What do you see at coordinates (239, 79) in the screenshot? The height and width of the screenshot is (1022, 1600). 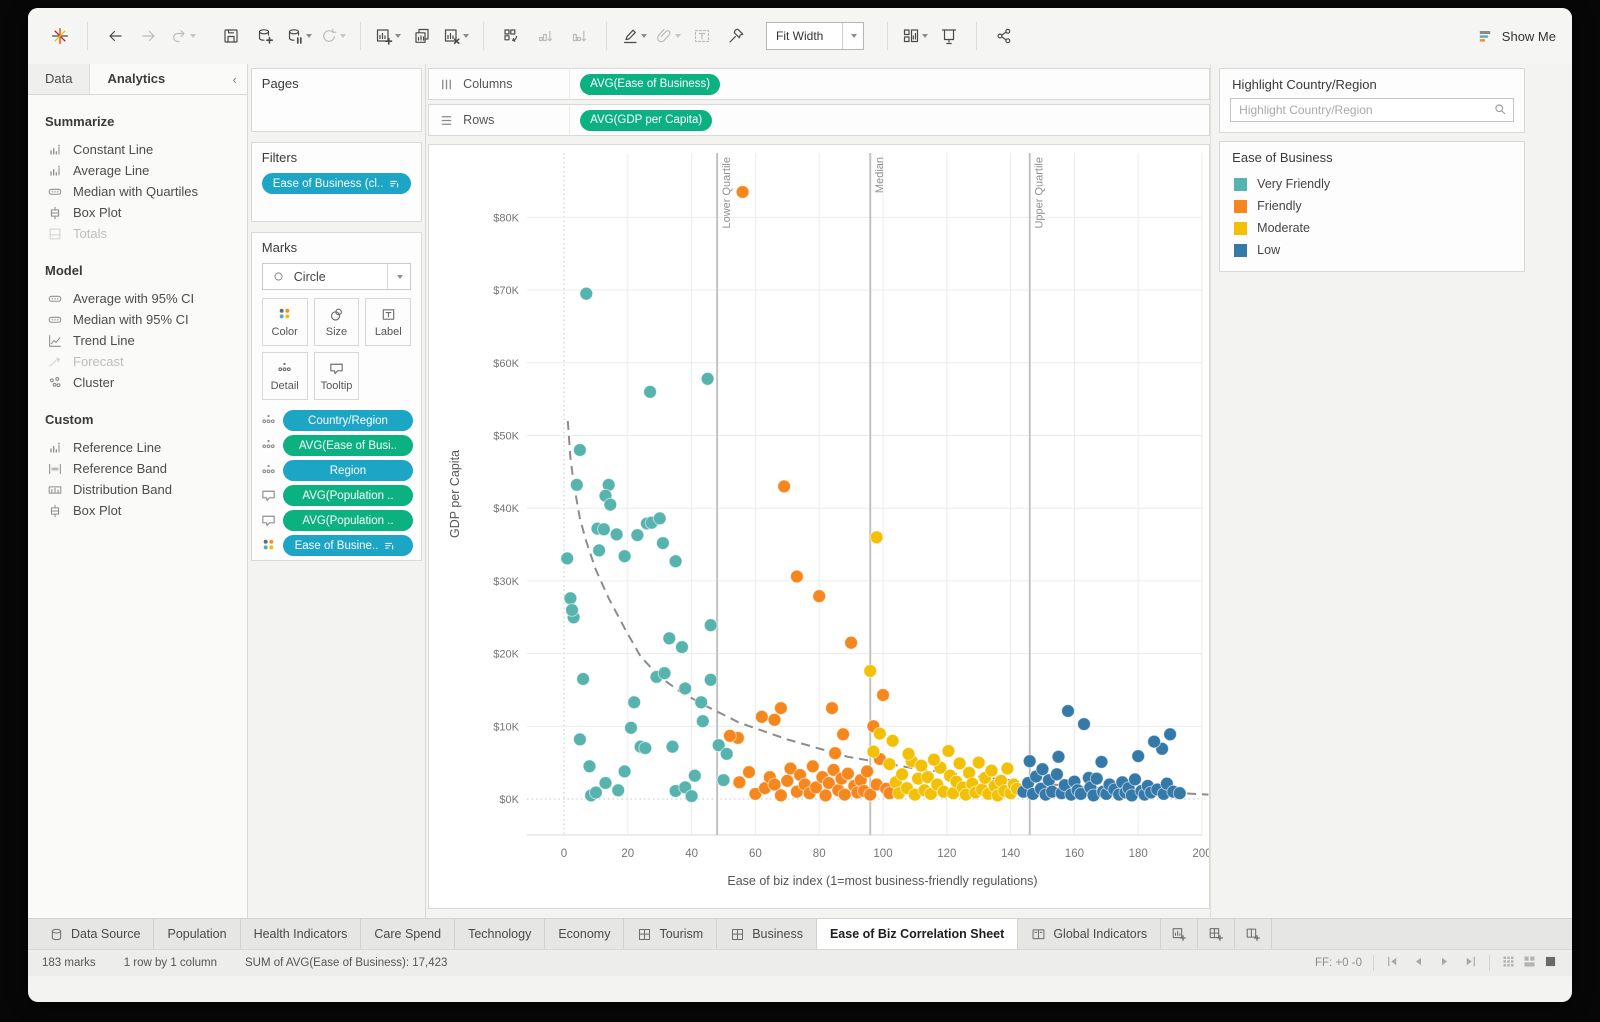 I see `collapse-panel-icon: ‹` at bounding box center [239, 79].